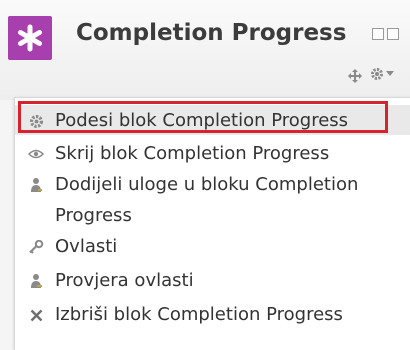  What do you see at coordinates (211, 33) in the screenshot?
I see `block-title: Completion Progress` at bounding box center [211, 33].